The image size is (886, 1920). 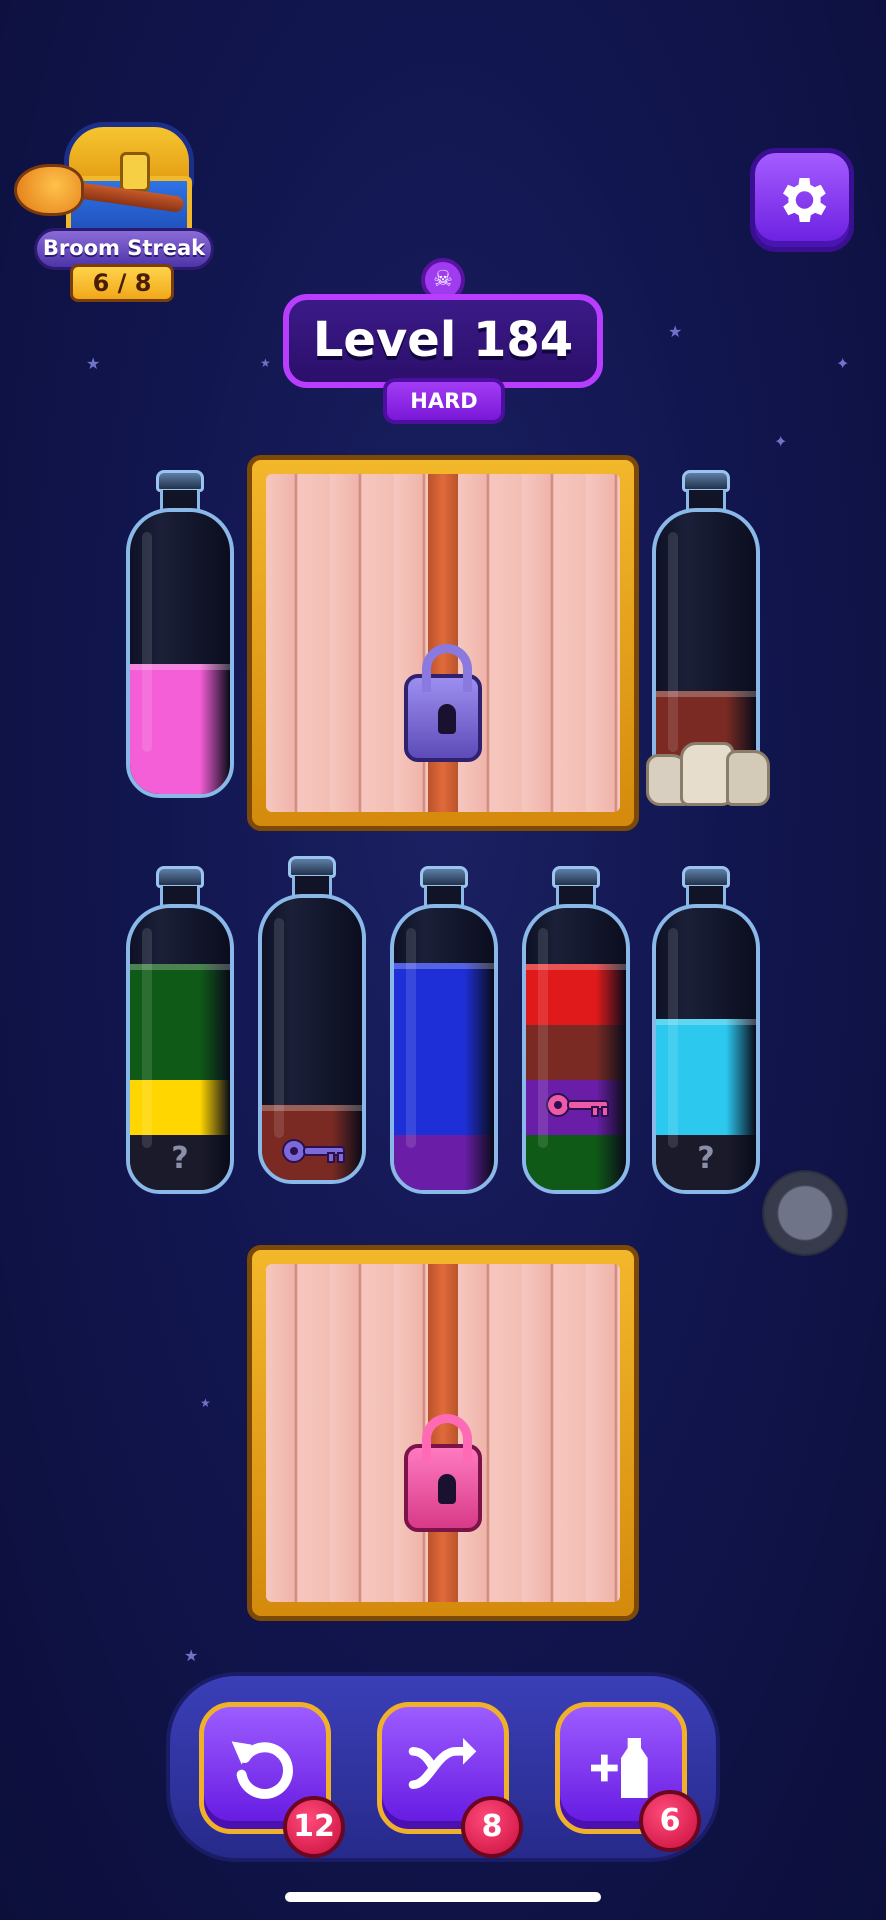 I want to click on streak-count: 6 / 8, so click(x=122, y=283).